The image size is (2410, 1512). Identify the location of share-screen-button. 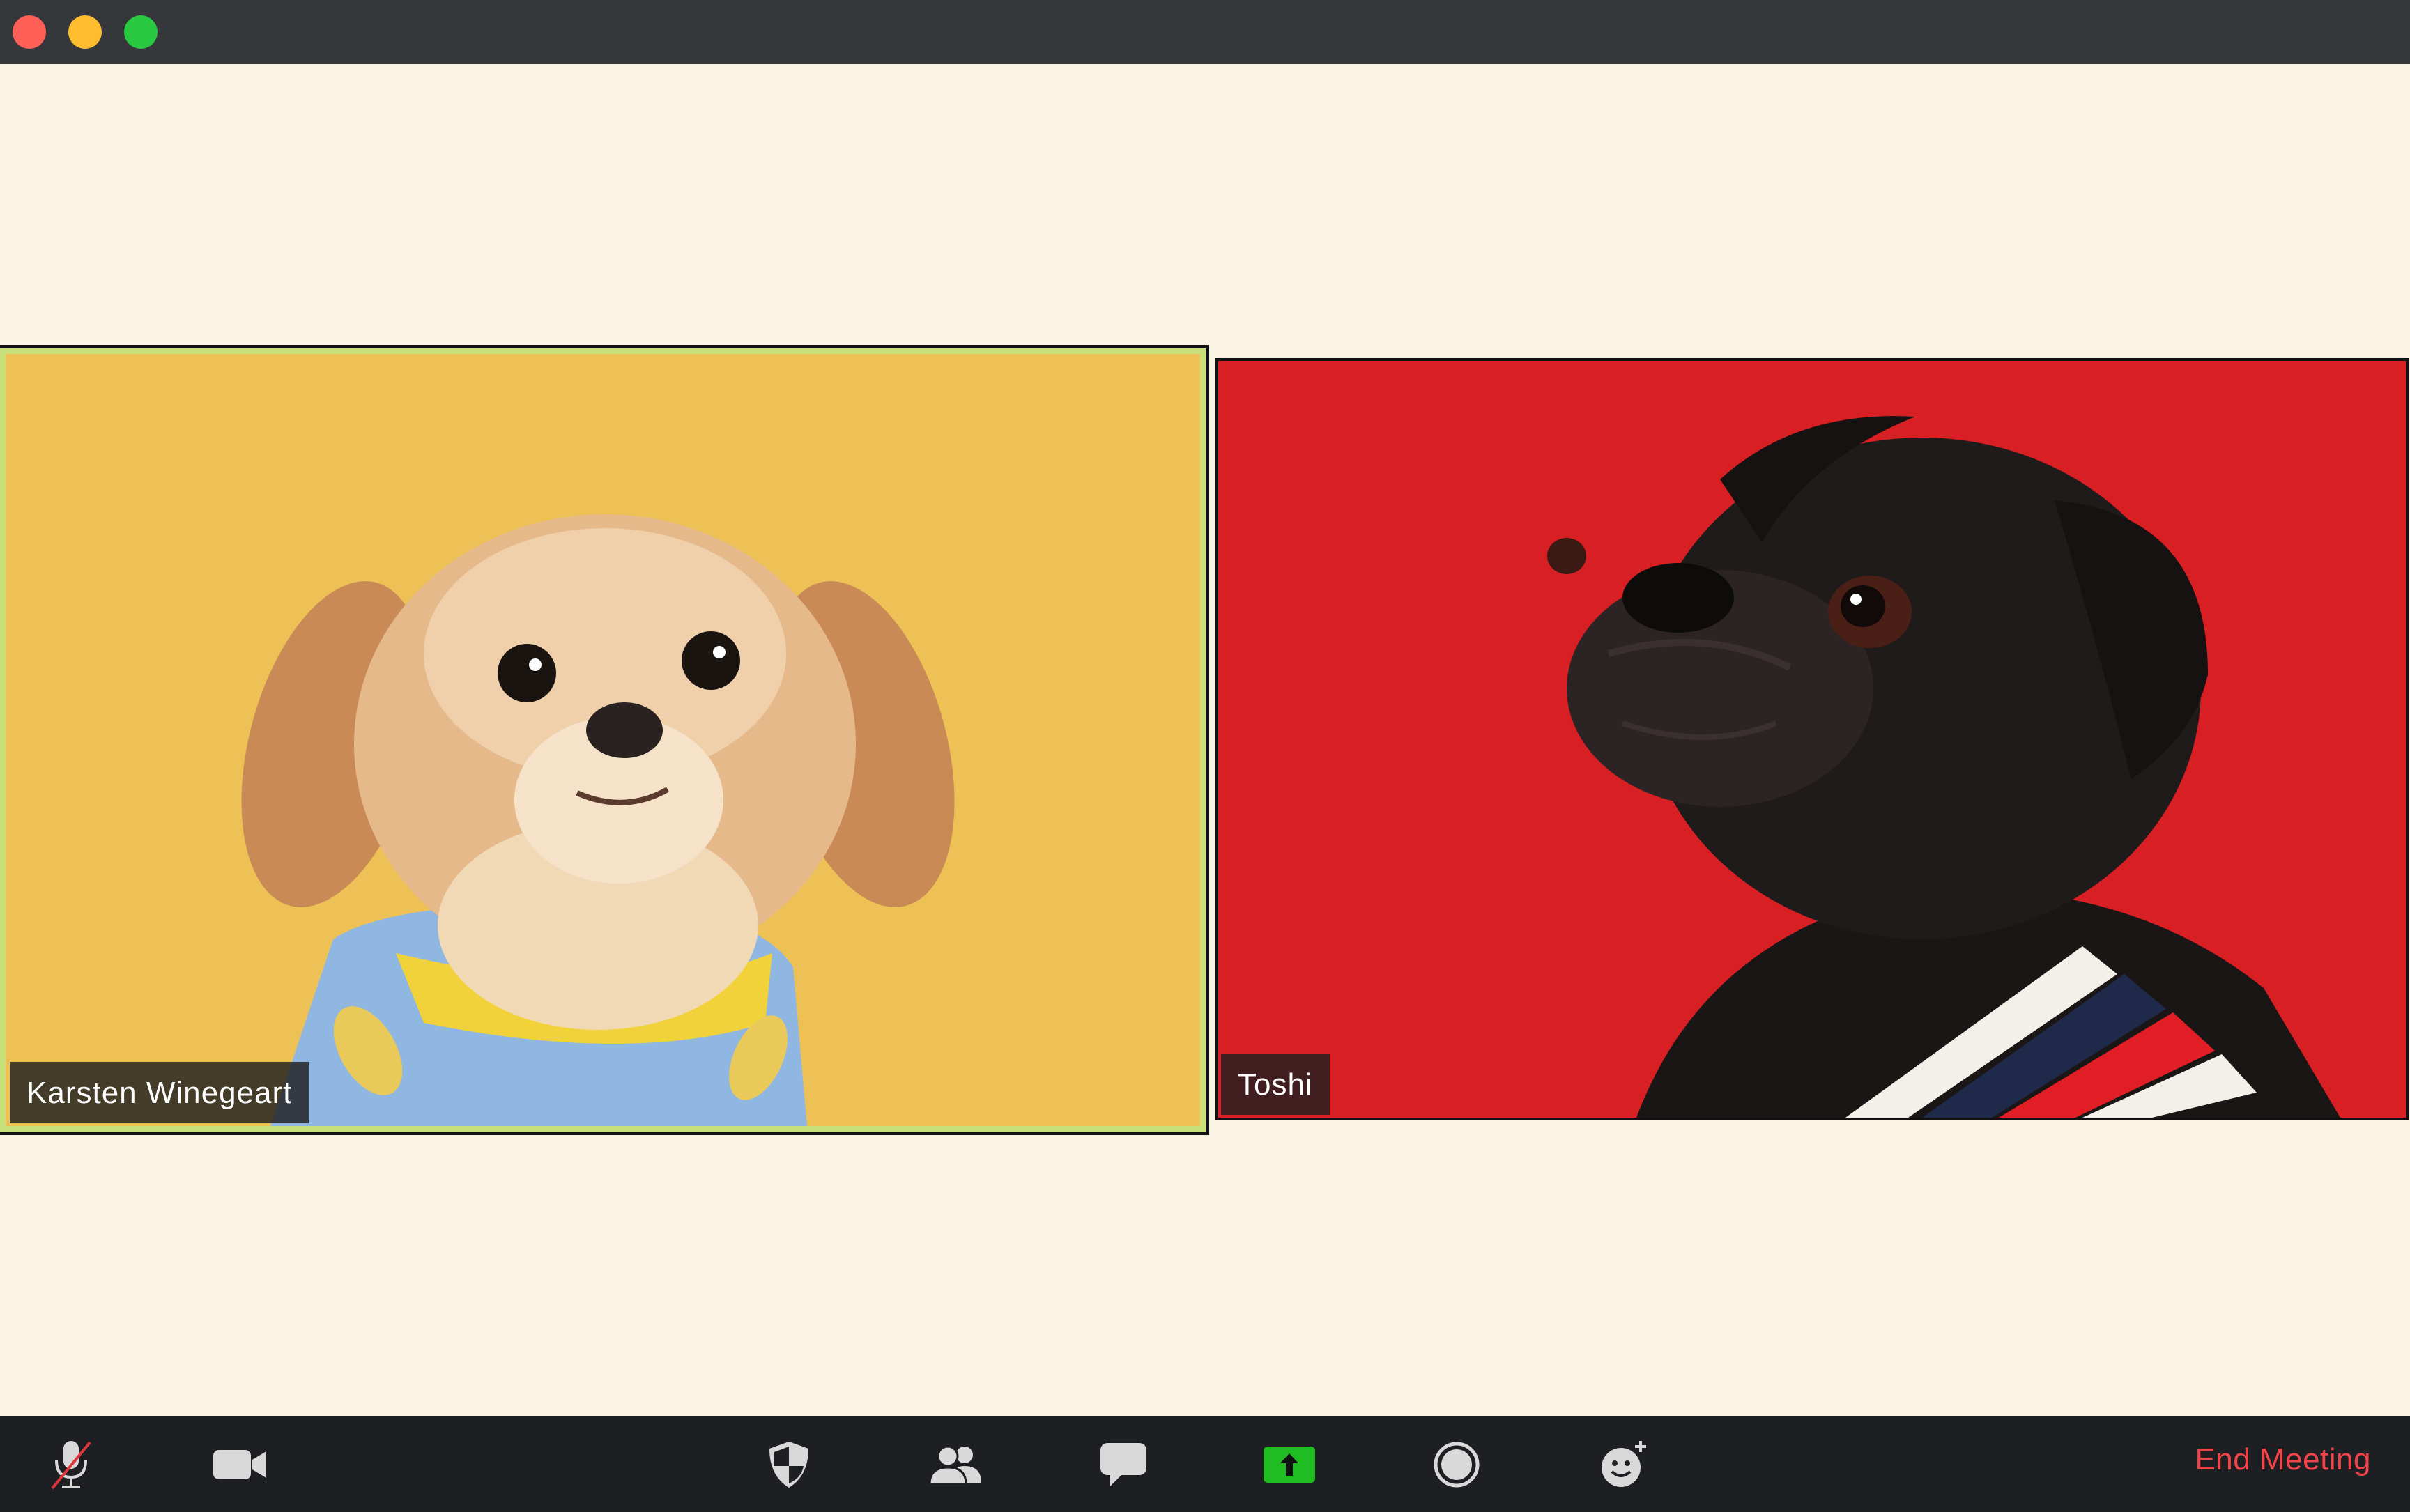
(1289, 1464).